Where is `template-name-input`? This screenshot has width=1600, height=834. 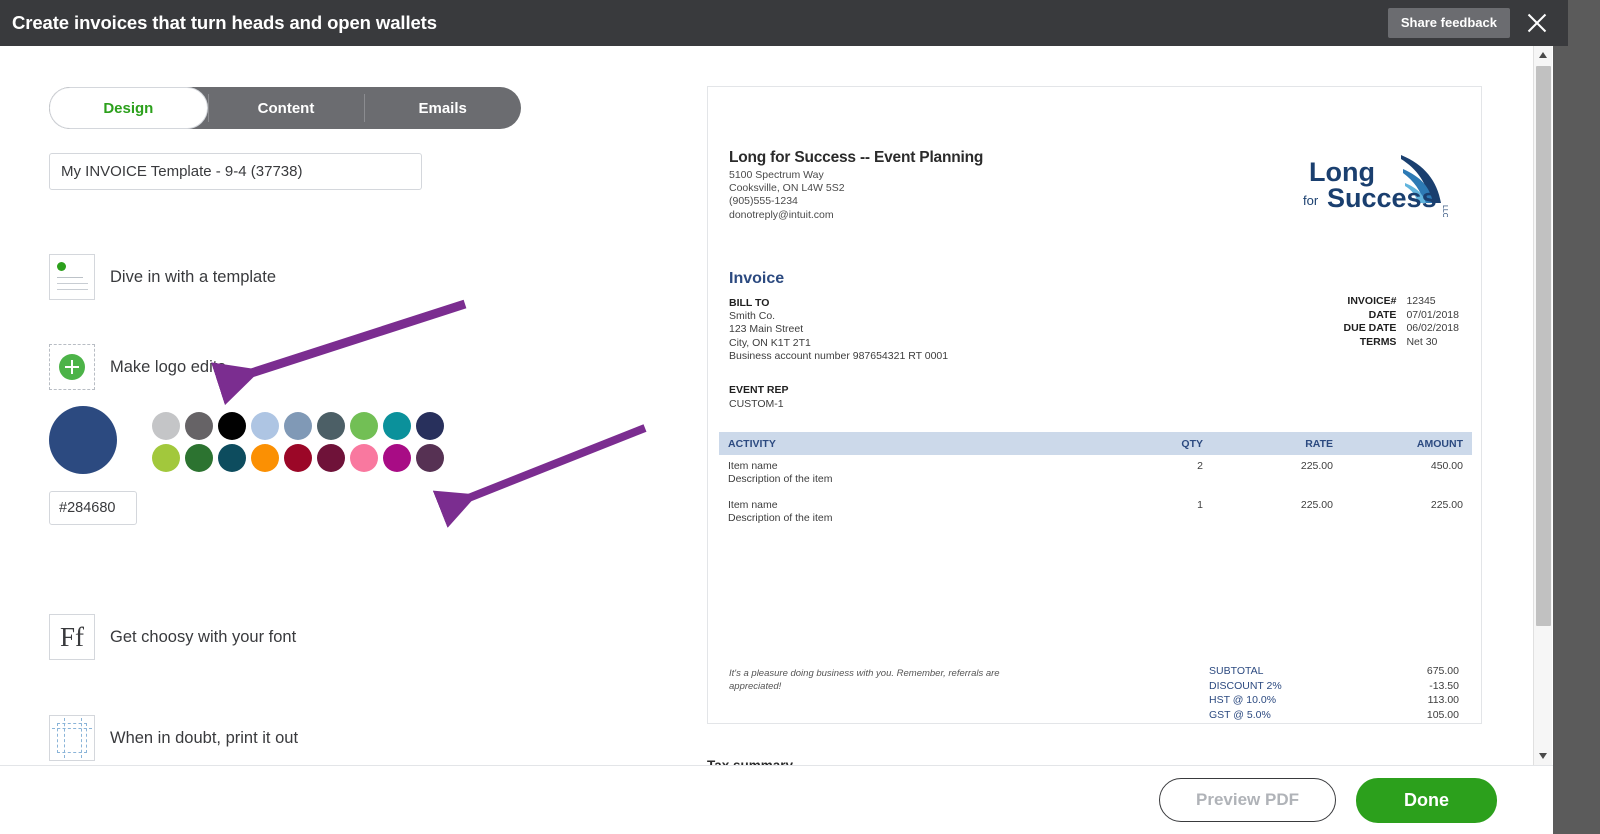 template-name-input is located at coordinates (235, 171).